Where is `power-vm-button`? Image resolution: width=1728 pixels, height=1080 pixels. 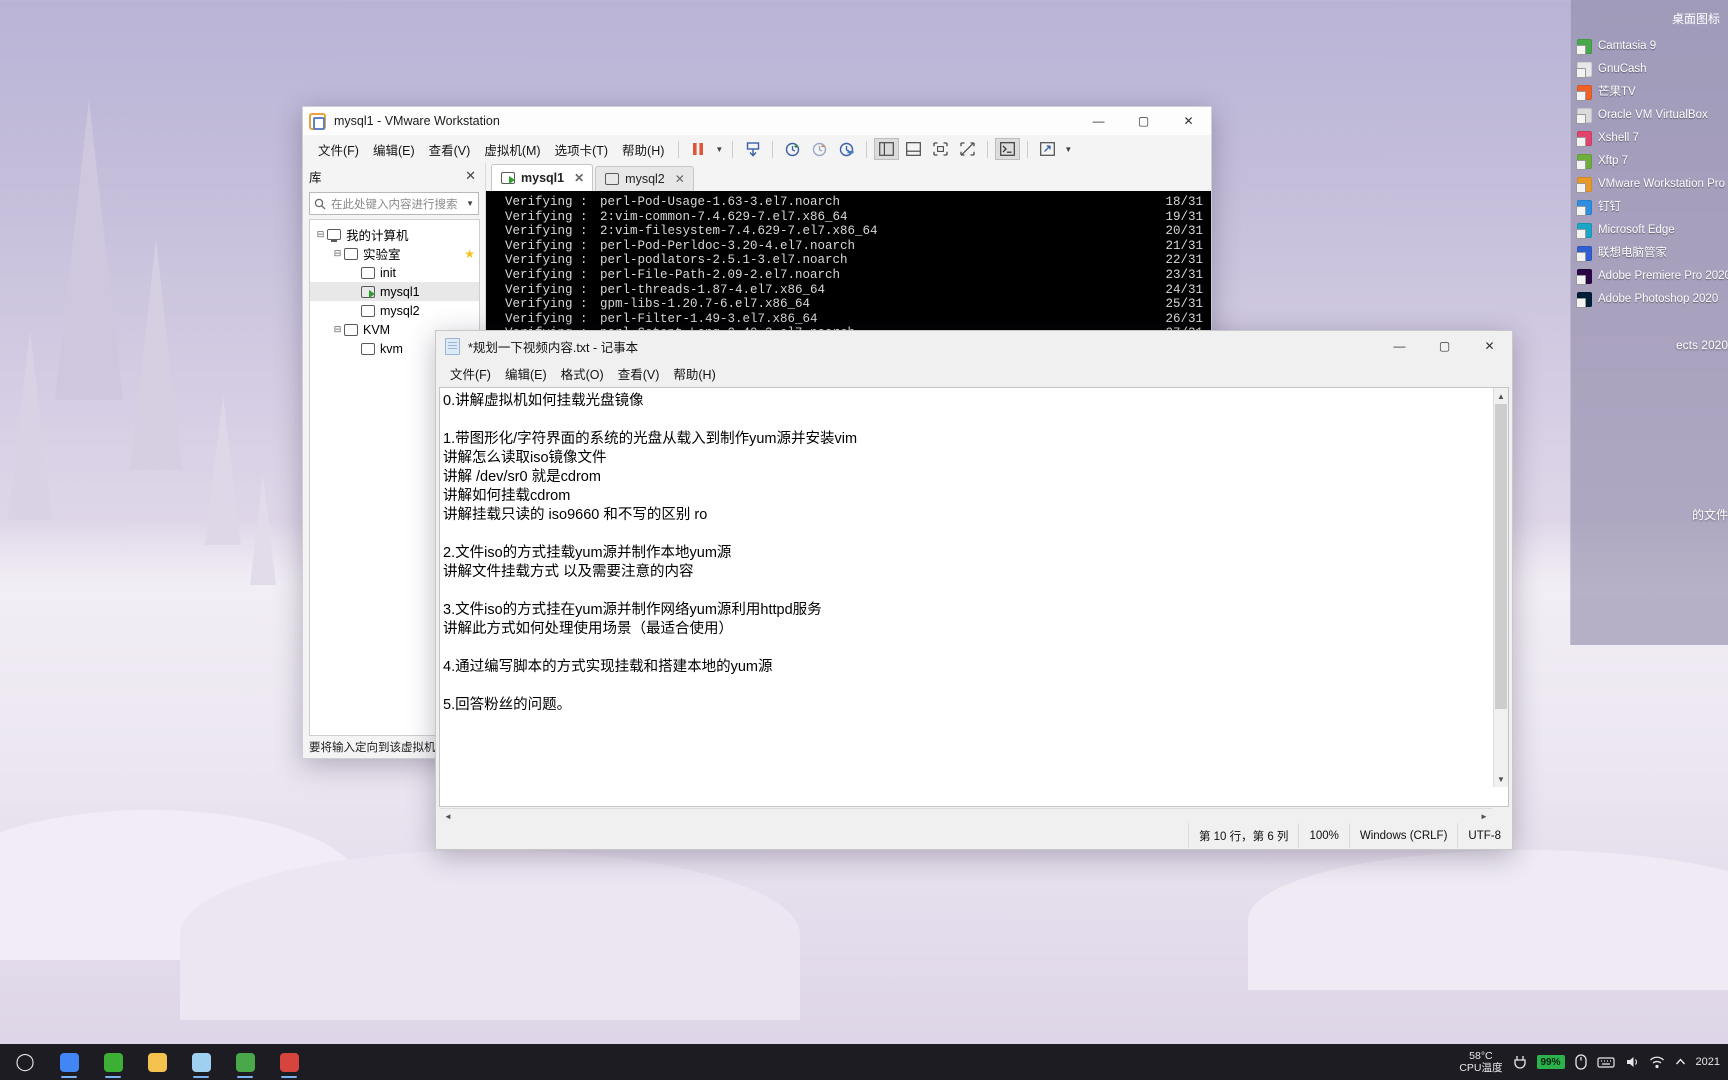
power-vm-button is located at coordinates (752, 149).